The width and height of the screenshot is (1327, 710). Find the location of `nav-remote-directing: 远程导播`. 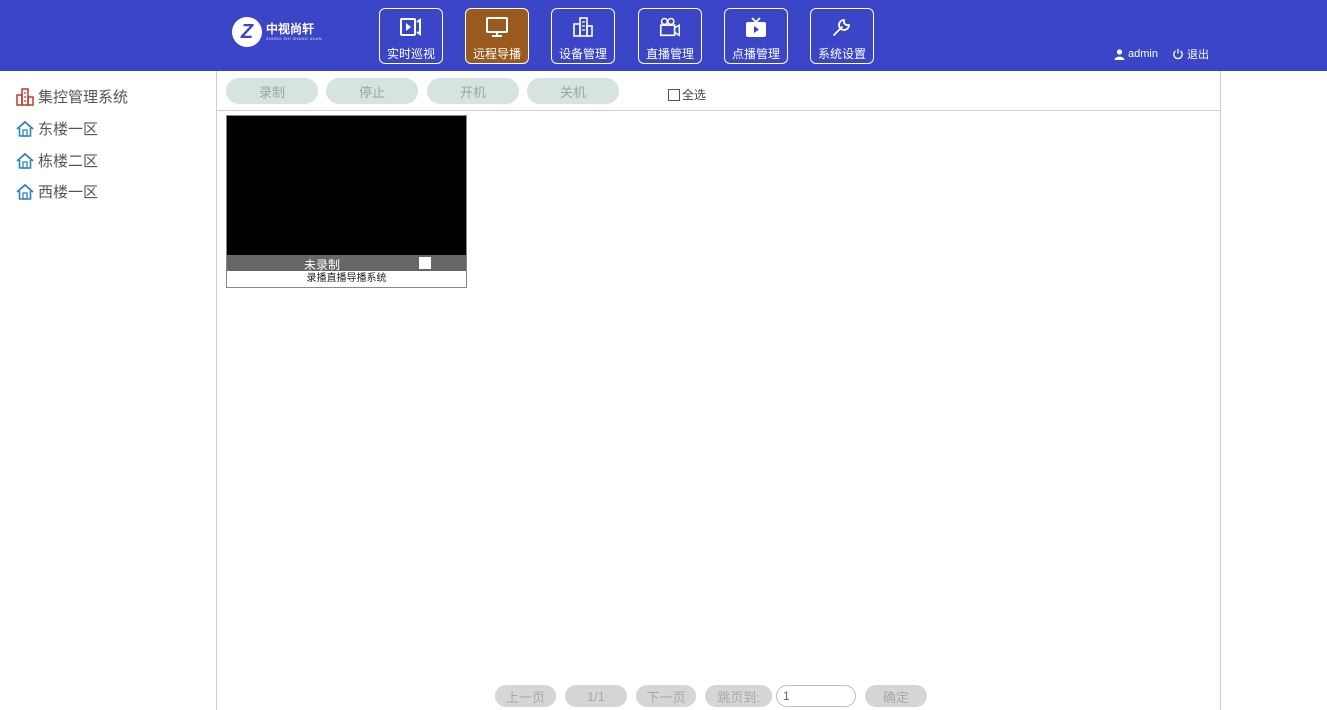

nav-remote-directing: 远程导播 is located at coordinates (497, 36).